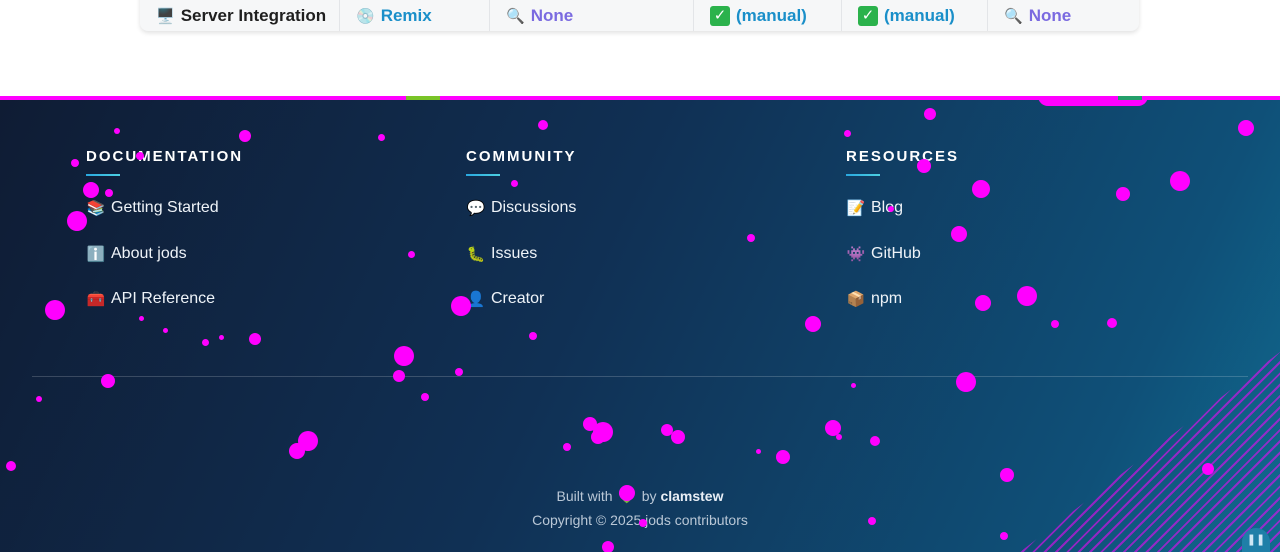  What do you see at coordinates (163, 298) in the screenshot?
I see `footer-link-label: API Reference` at bounding box center [163, 298].